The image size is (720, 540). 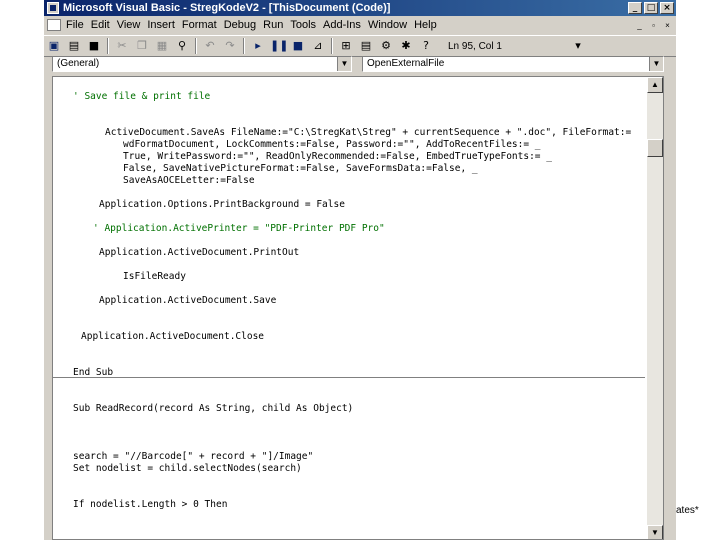 What do you see at coordinates (667, 25) in the screenshot?
I see `doc-close-button: ×` at bounding box center [667, 25].